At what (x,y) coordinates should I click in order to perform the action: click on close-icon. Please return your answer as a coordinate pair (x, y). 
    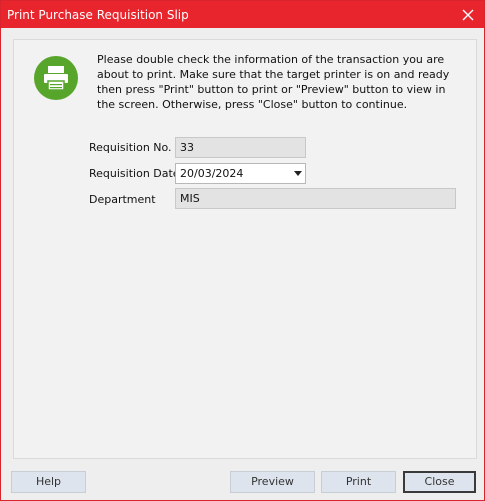
    Looking at the image, I should click on (468, 14).